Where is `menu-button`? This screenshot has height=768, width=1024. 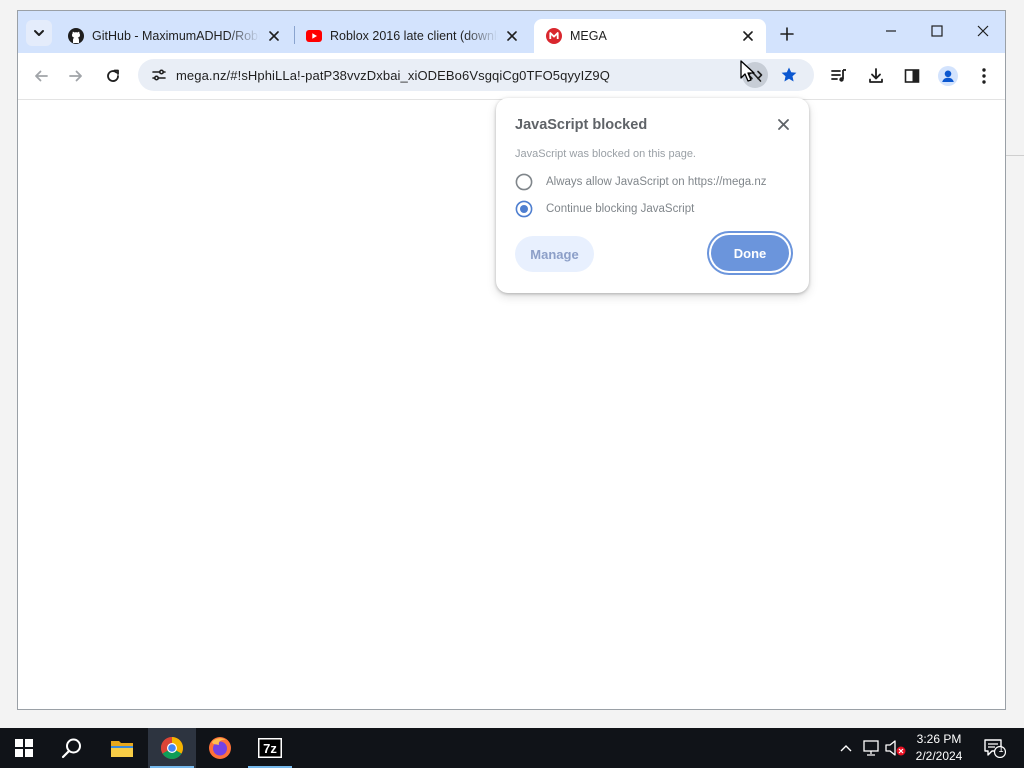
menu-button is located at coordinates (984, 76).